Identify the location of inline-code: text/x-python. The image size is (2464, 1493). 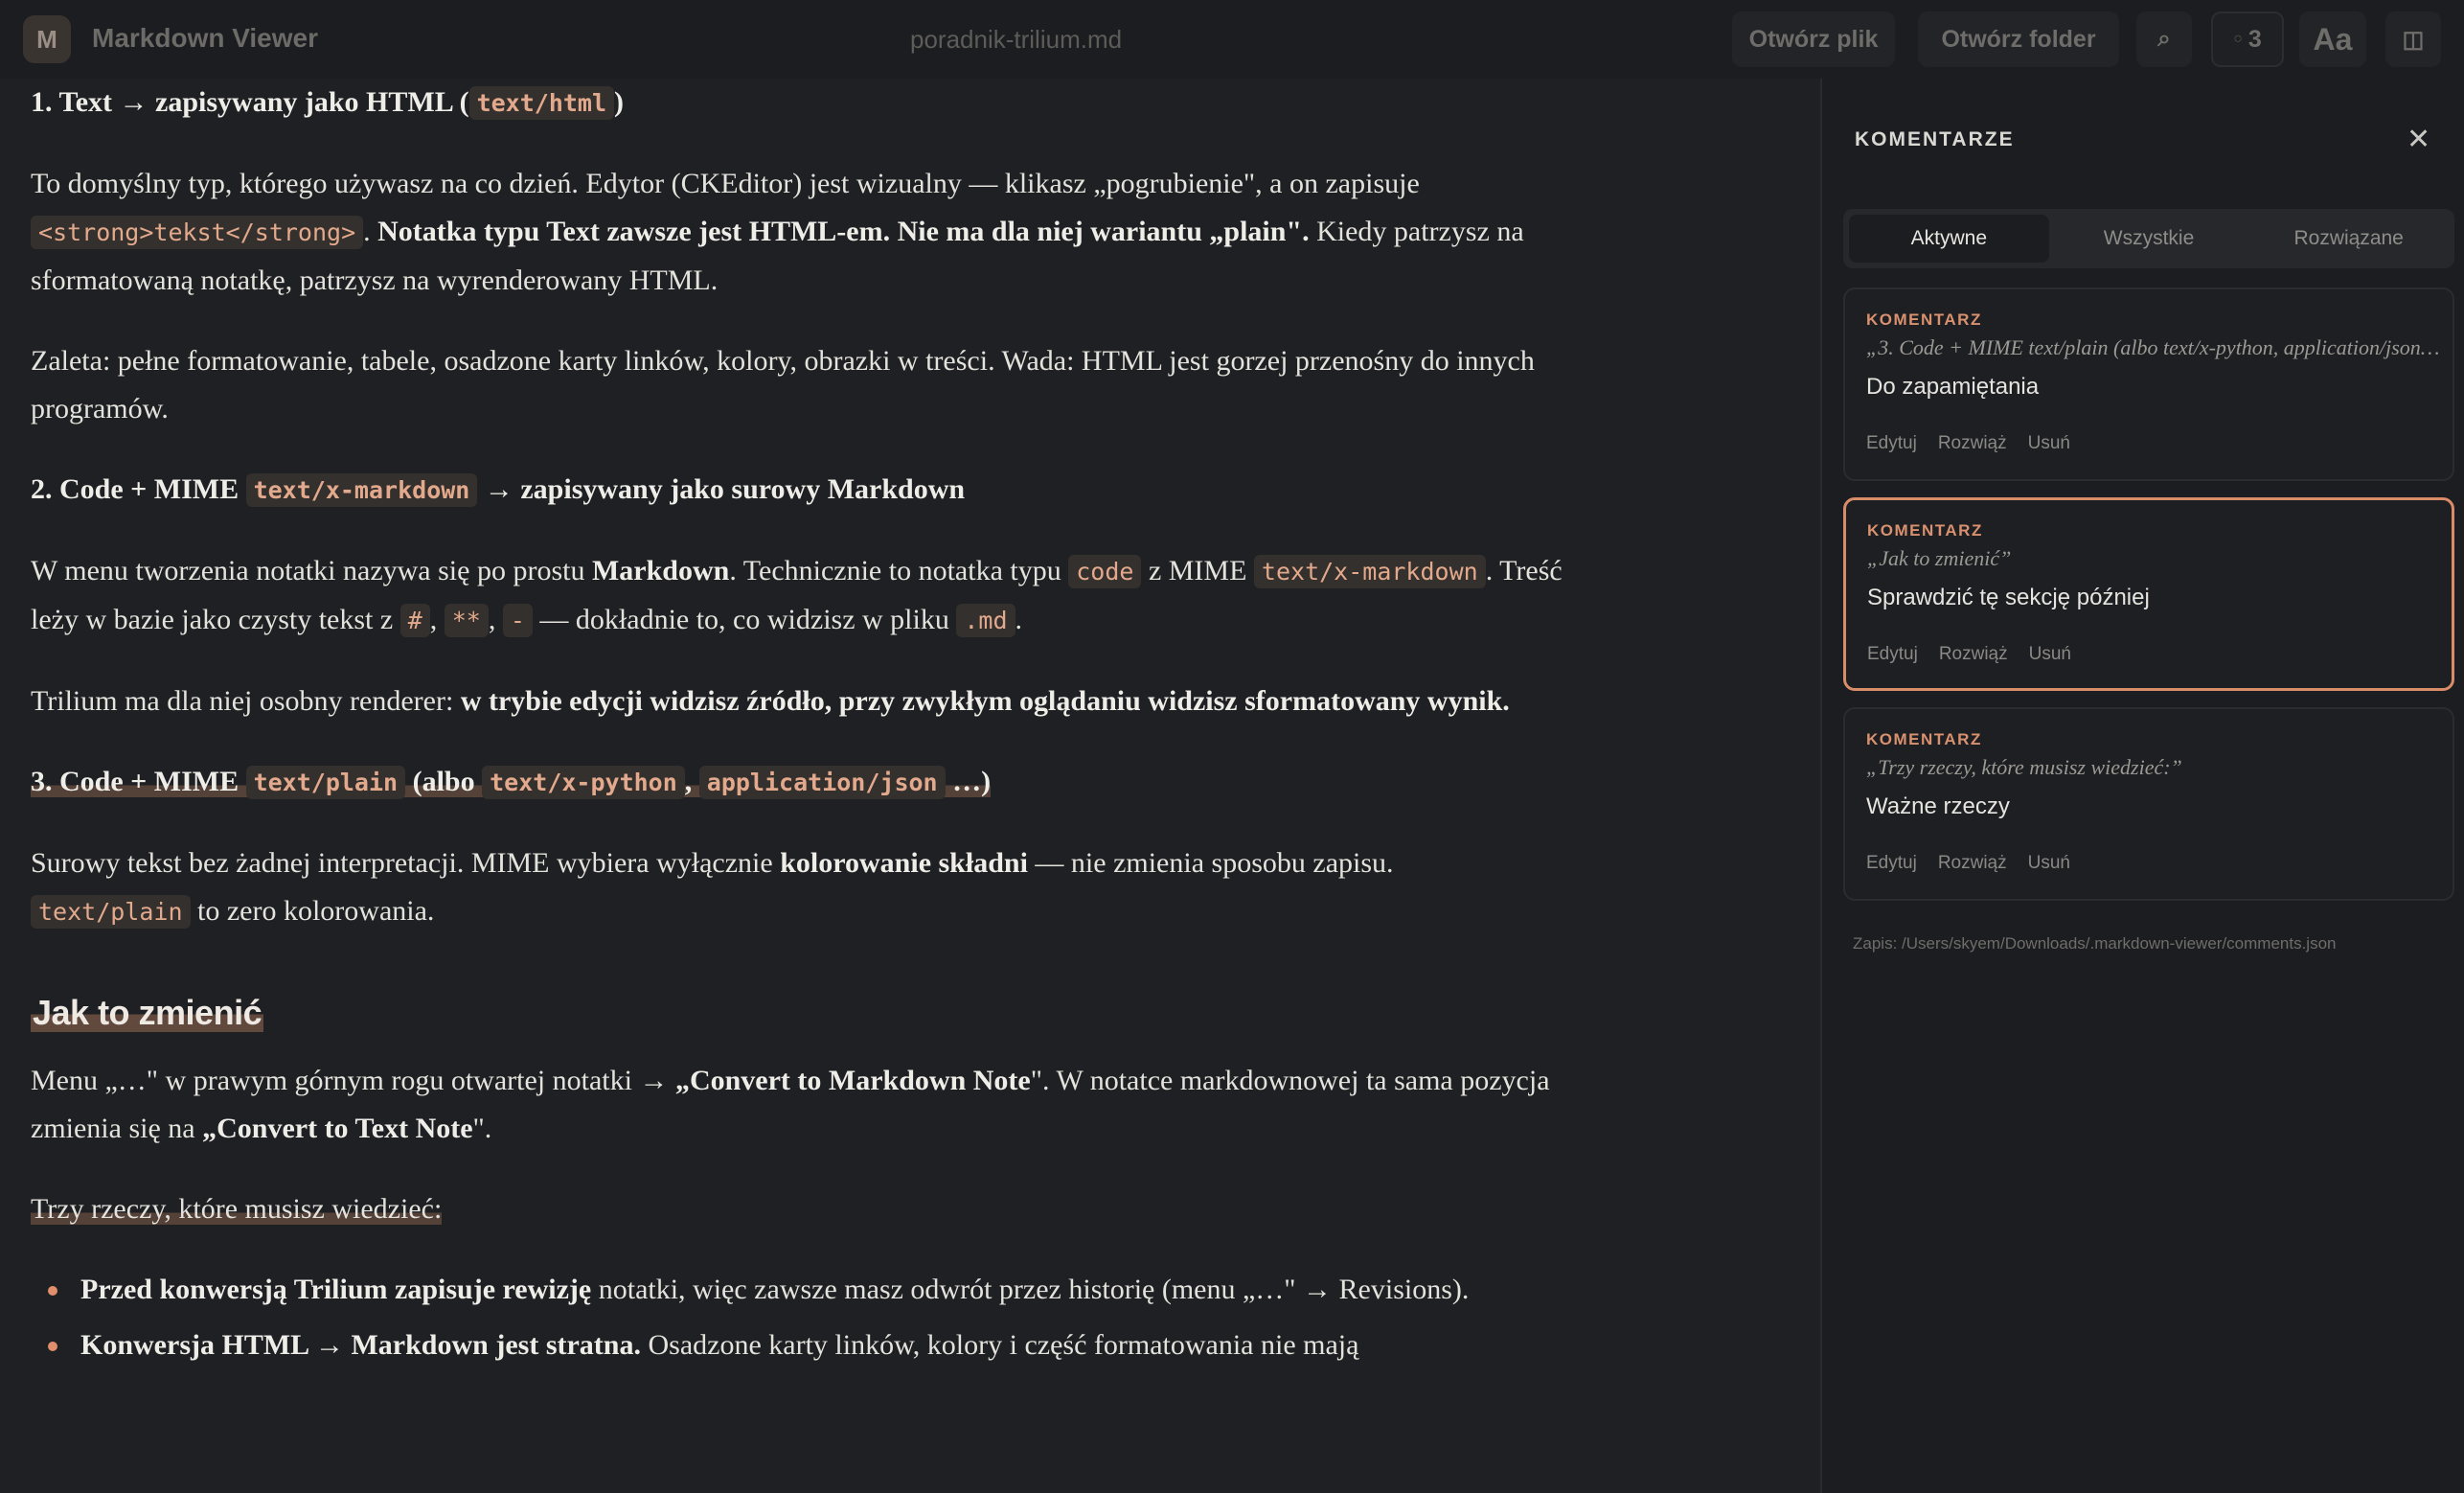
(583, 782).